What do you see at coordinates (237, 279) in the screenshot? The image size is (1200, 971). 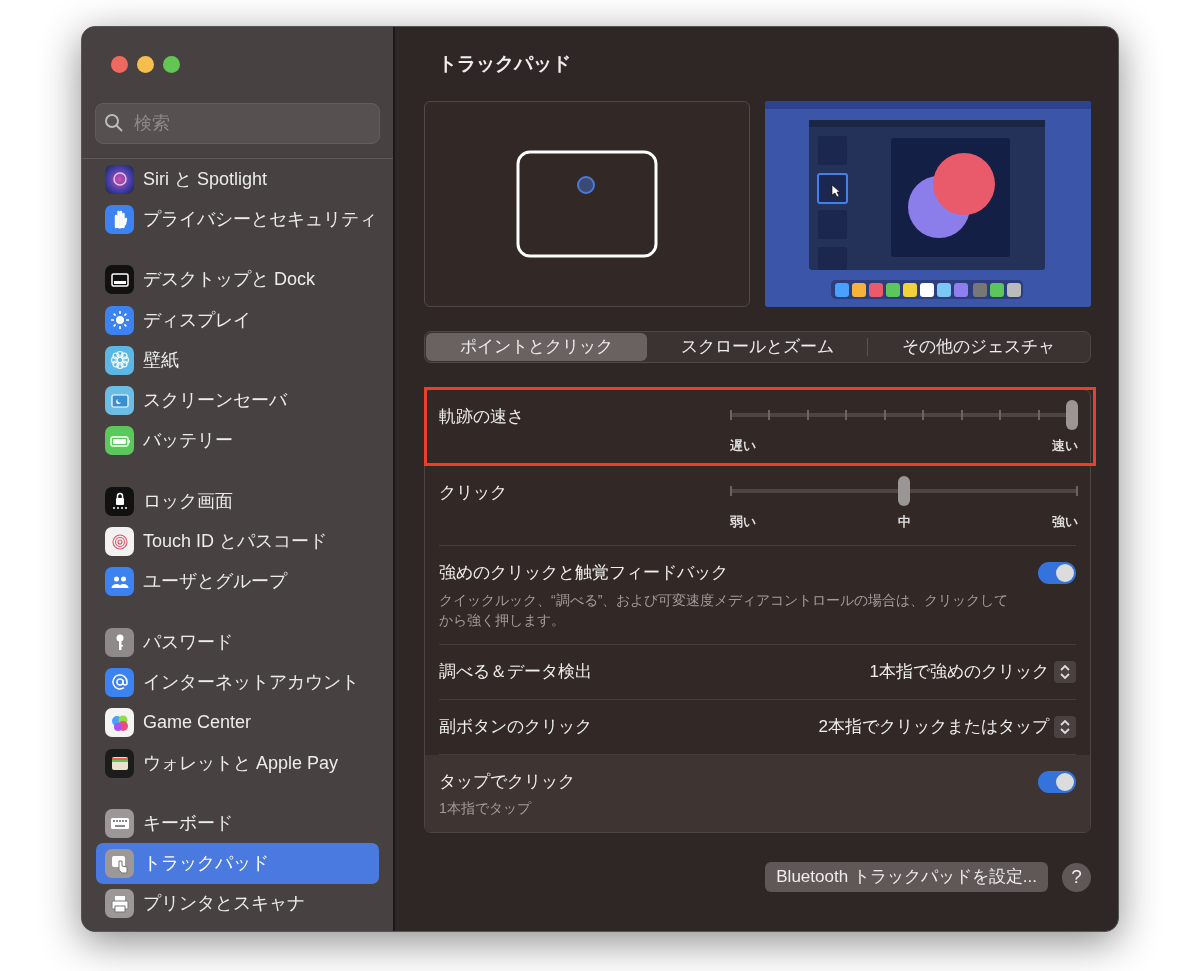 I see `sidebar-item: デスクトップと Dock` at bounding box center [237, 279].